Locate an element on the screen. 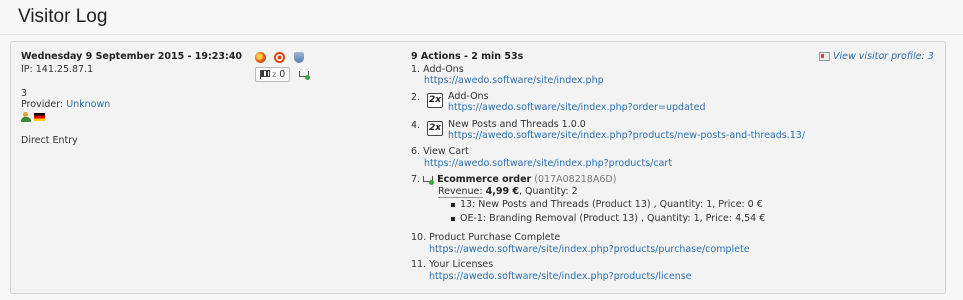  visitor-icons is located at coordinates (33, 116).